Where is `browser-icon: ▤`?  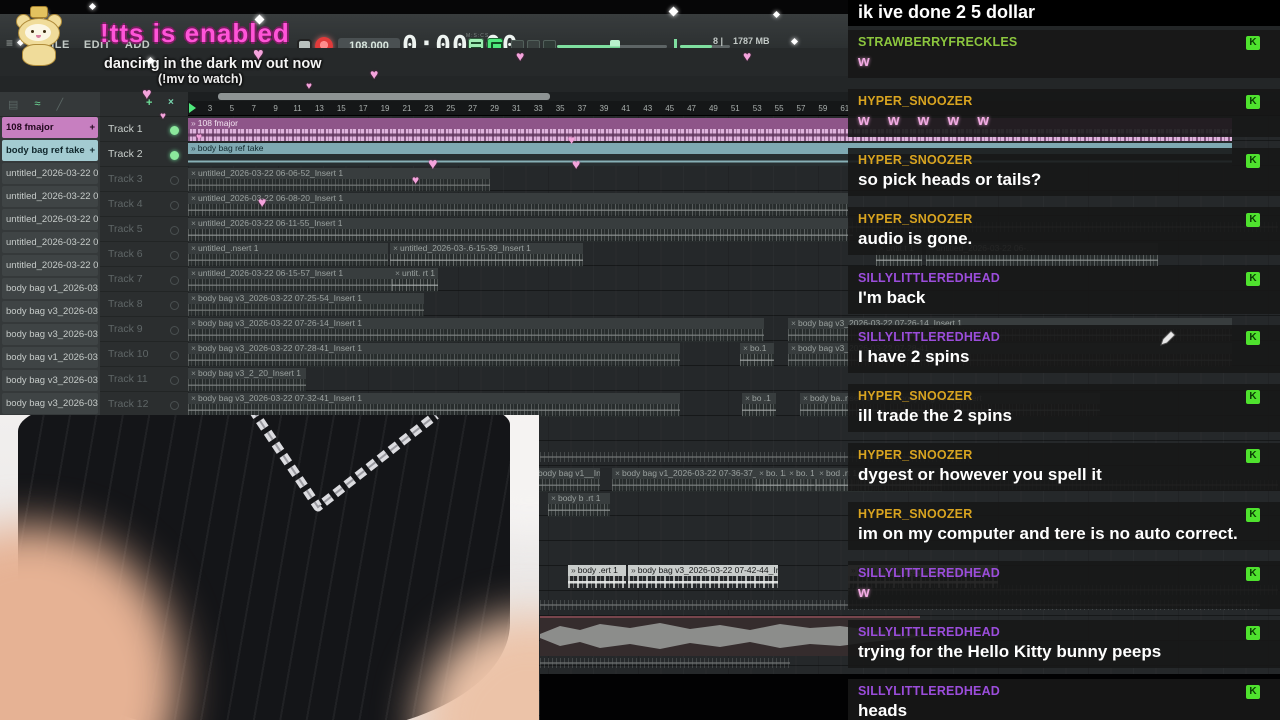 browser-icon: ▤ is located at coordinates (13, 104).